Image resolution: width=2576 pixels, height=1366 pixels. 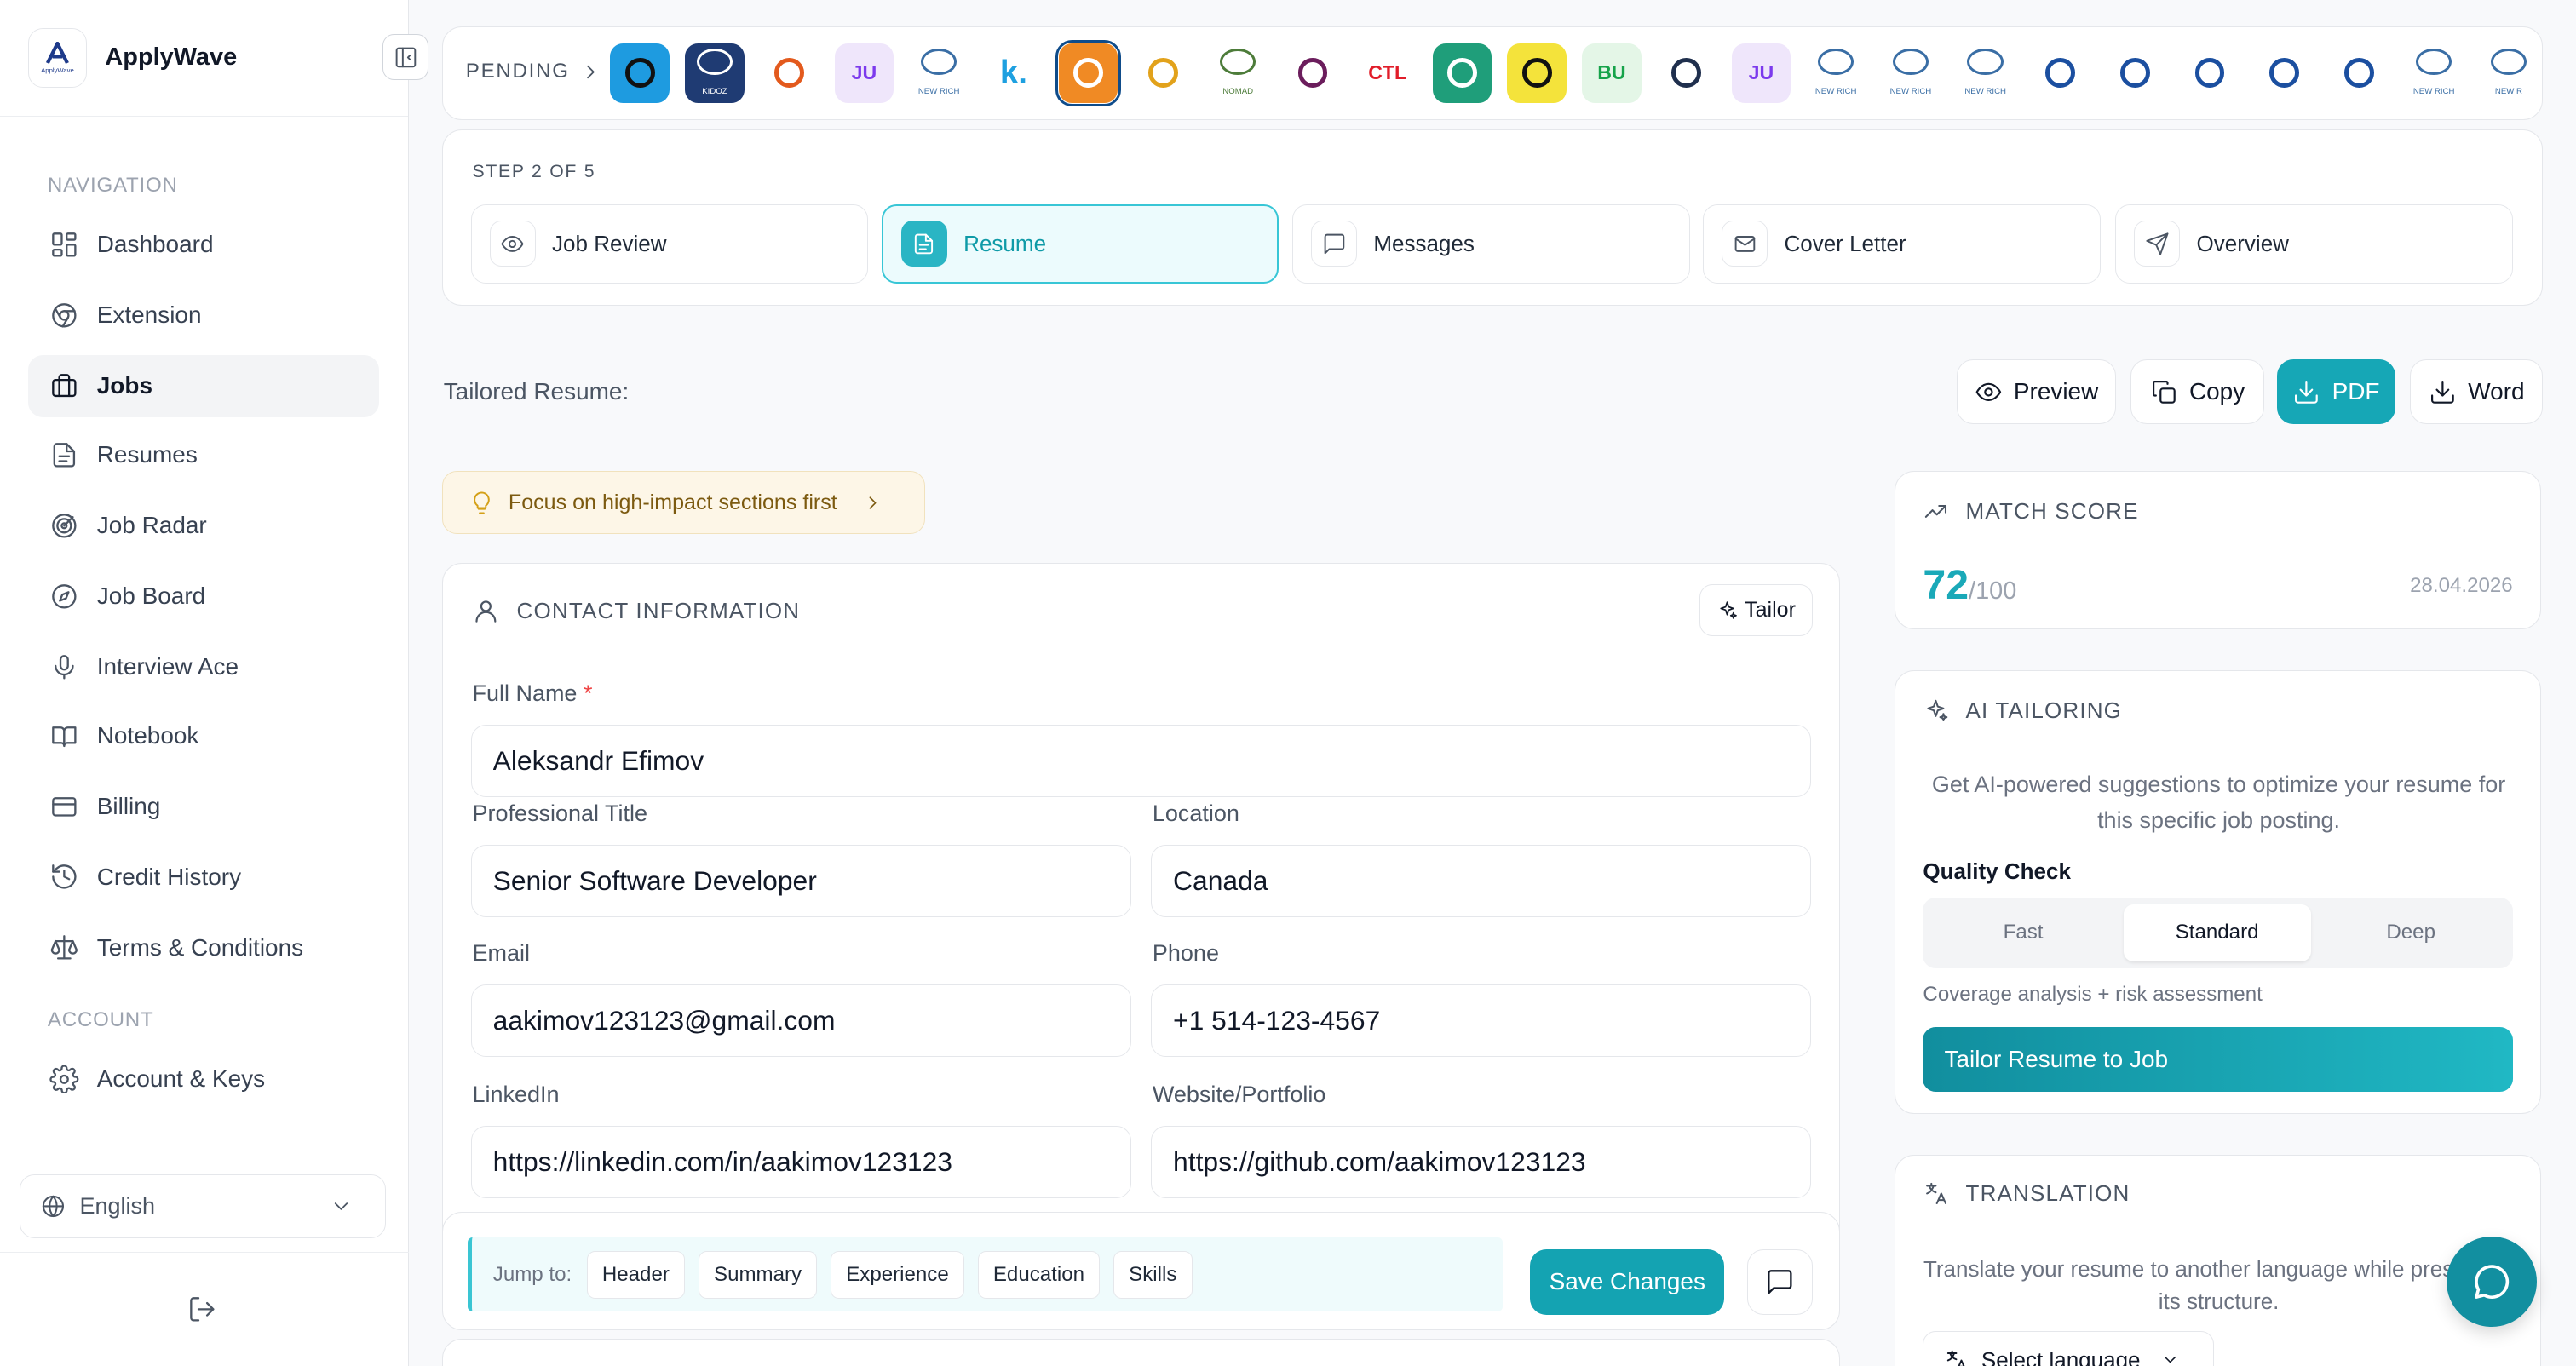 What do you see at coordinates (1153, 1274) in the screenshot?
I see `jump-chip-skills: Skills` at bounding box center [1153, 1274].